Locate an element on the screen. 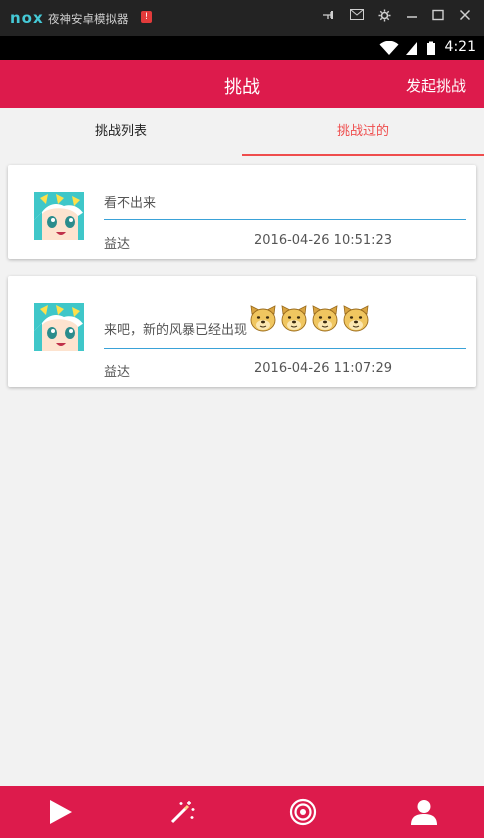  nav-profile is located at coordinates (423, 812).